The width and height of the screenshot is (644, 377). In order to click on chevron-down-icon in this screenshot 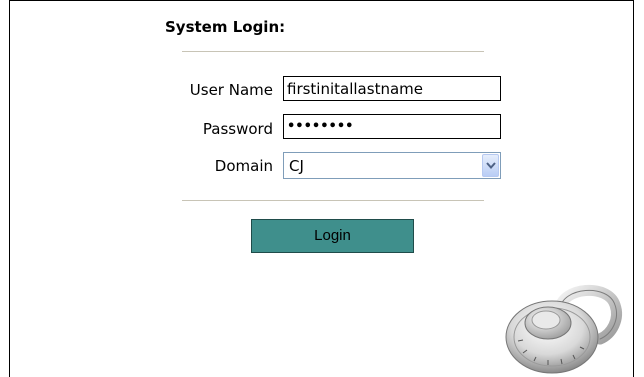, I will do `click(491, 166)`.